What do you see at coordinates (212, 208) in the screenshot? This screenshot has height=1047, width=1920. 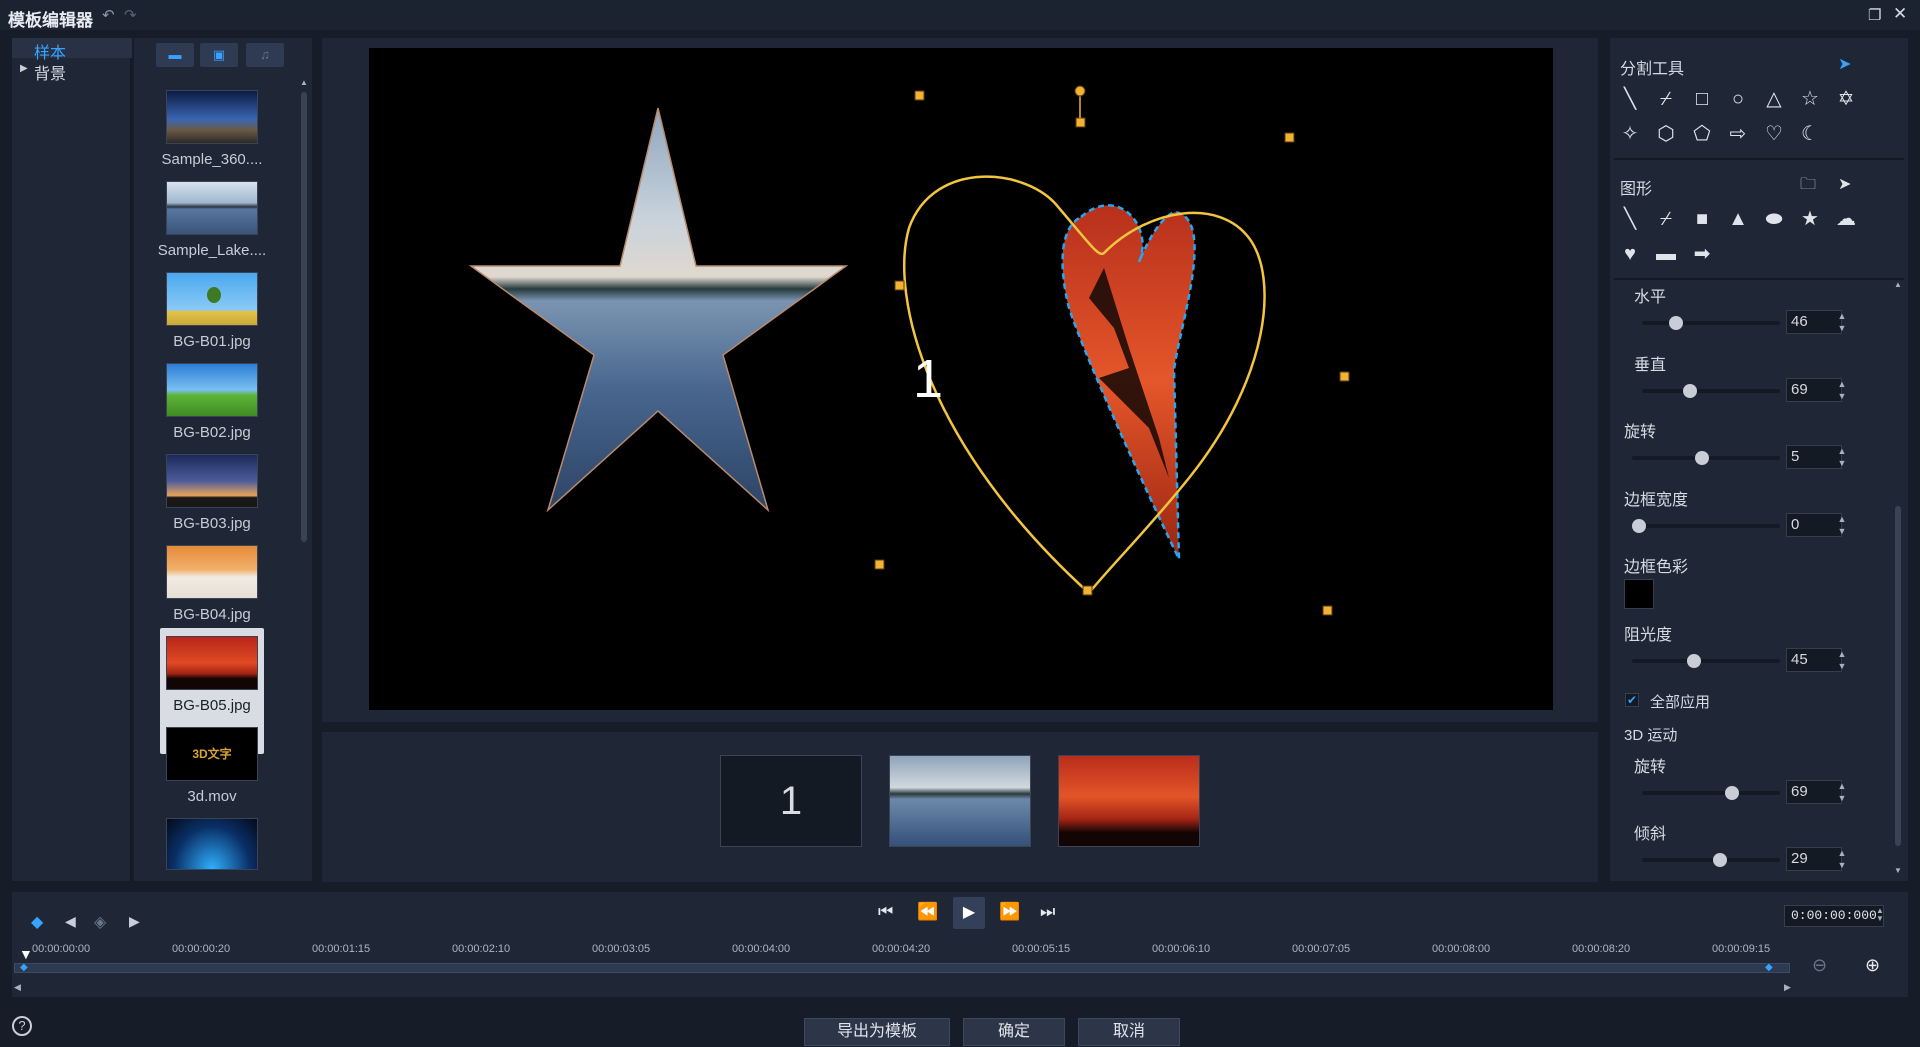 I see `library-thumb-sample-lake` at bounding box center [212, 208].